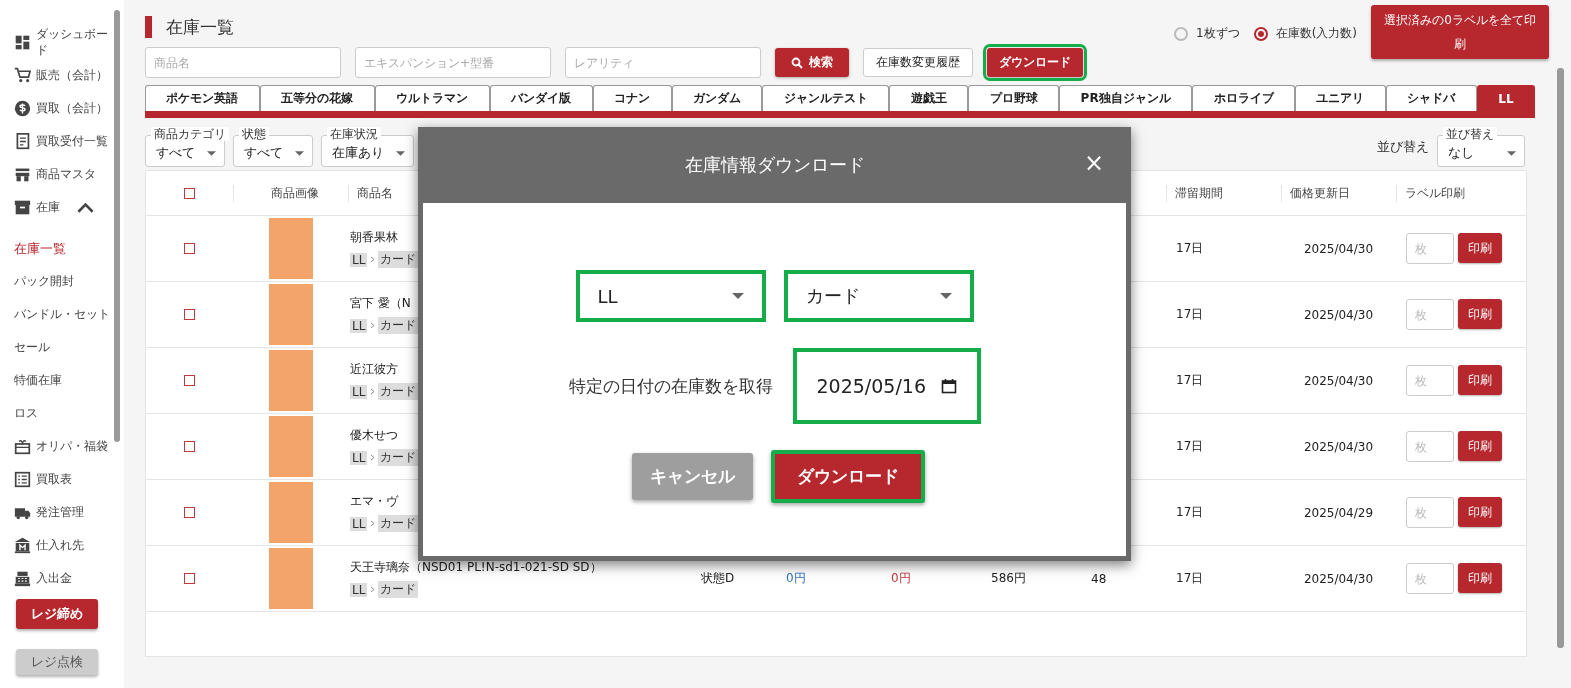 This screenshot has width=1571, height=688. What do you see at coordinates (380, 303) in the screenshot?
I see `product-name: 宮下 愛（N` at bounding box center [380, 303].